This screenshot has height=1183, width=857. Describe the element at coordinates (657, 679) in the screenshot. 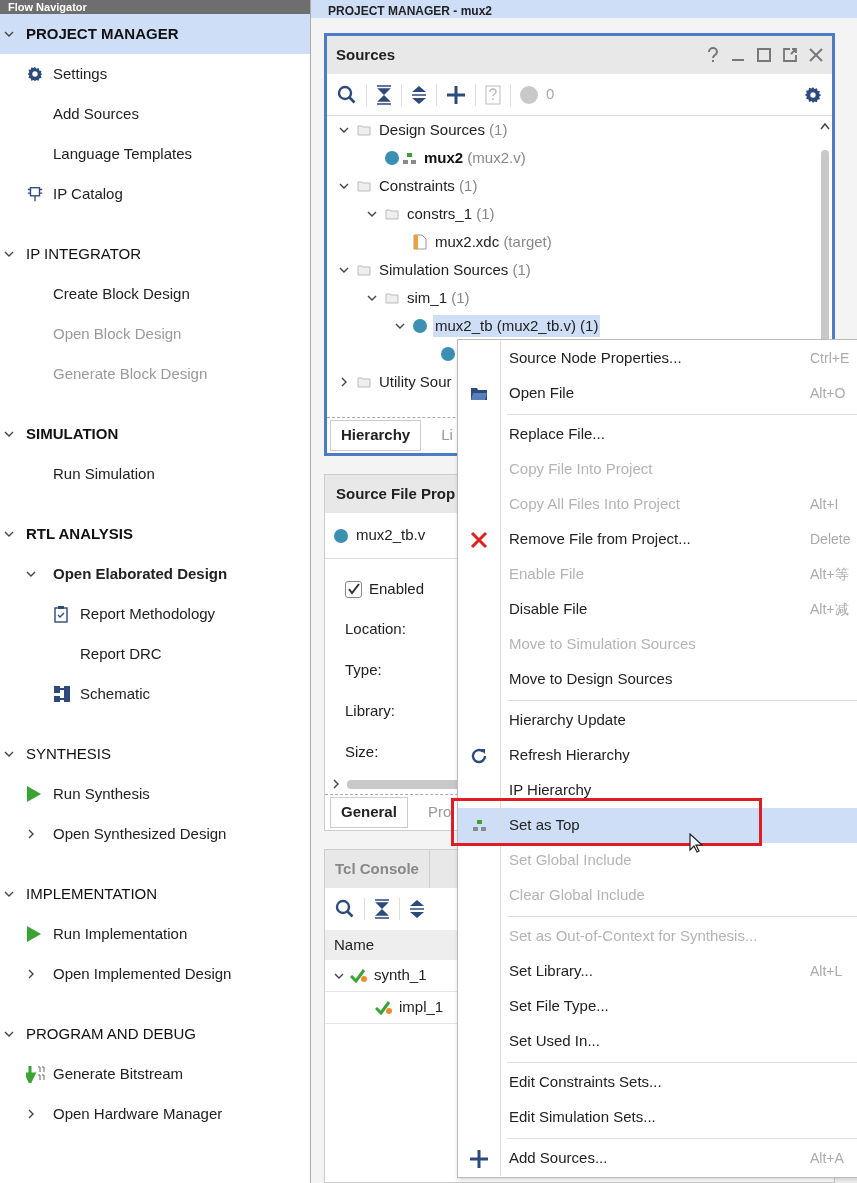

I see `menu-item: Move to Design Sources` at that location.